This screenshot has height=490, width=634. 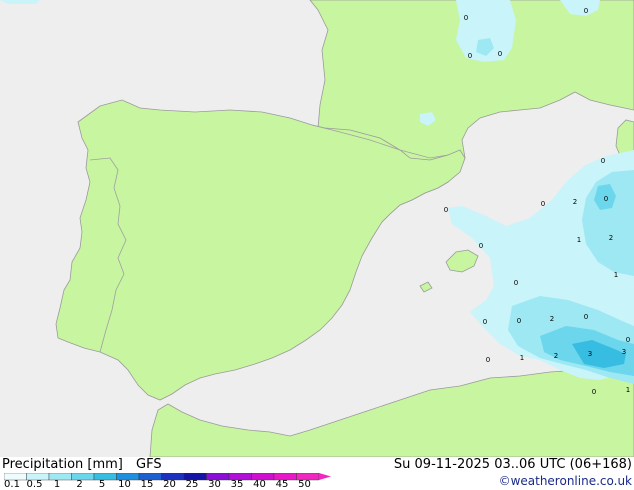 I want to click on legend-tick-label: 15, so click(x=147, y=484).